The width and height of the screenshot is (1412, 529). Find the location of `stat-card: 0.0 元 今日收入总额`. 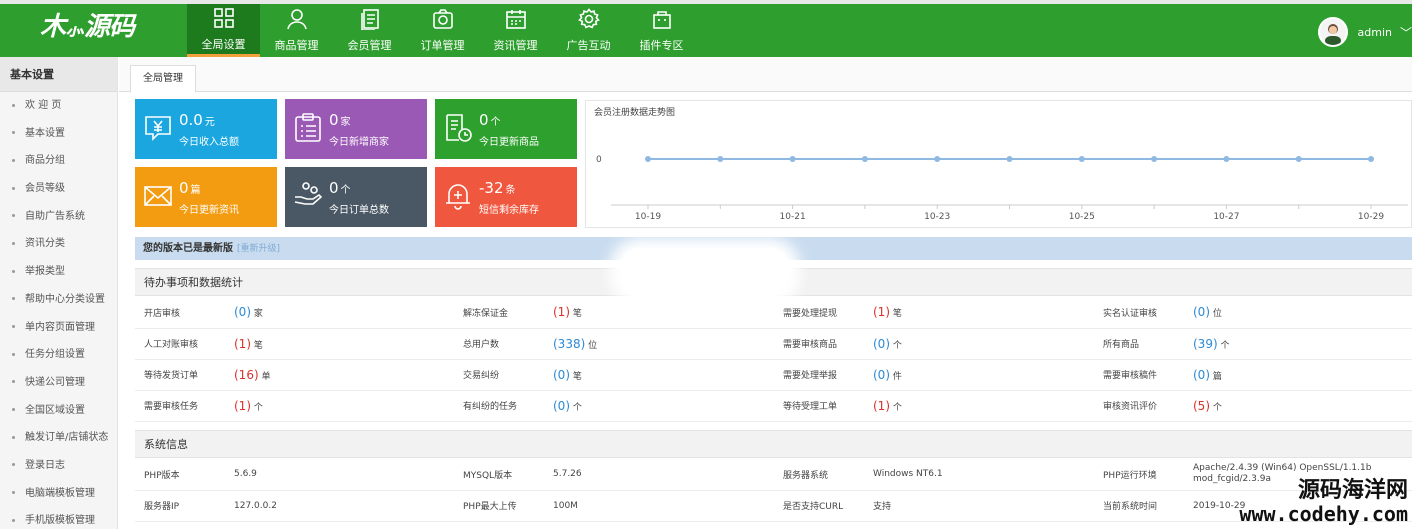

stat-card: 0.0 元 今日收入总额 is located at coordinates (206, 129).